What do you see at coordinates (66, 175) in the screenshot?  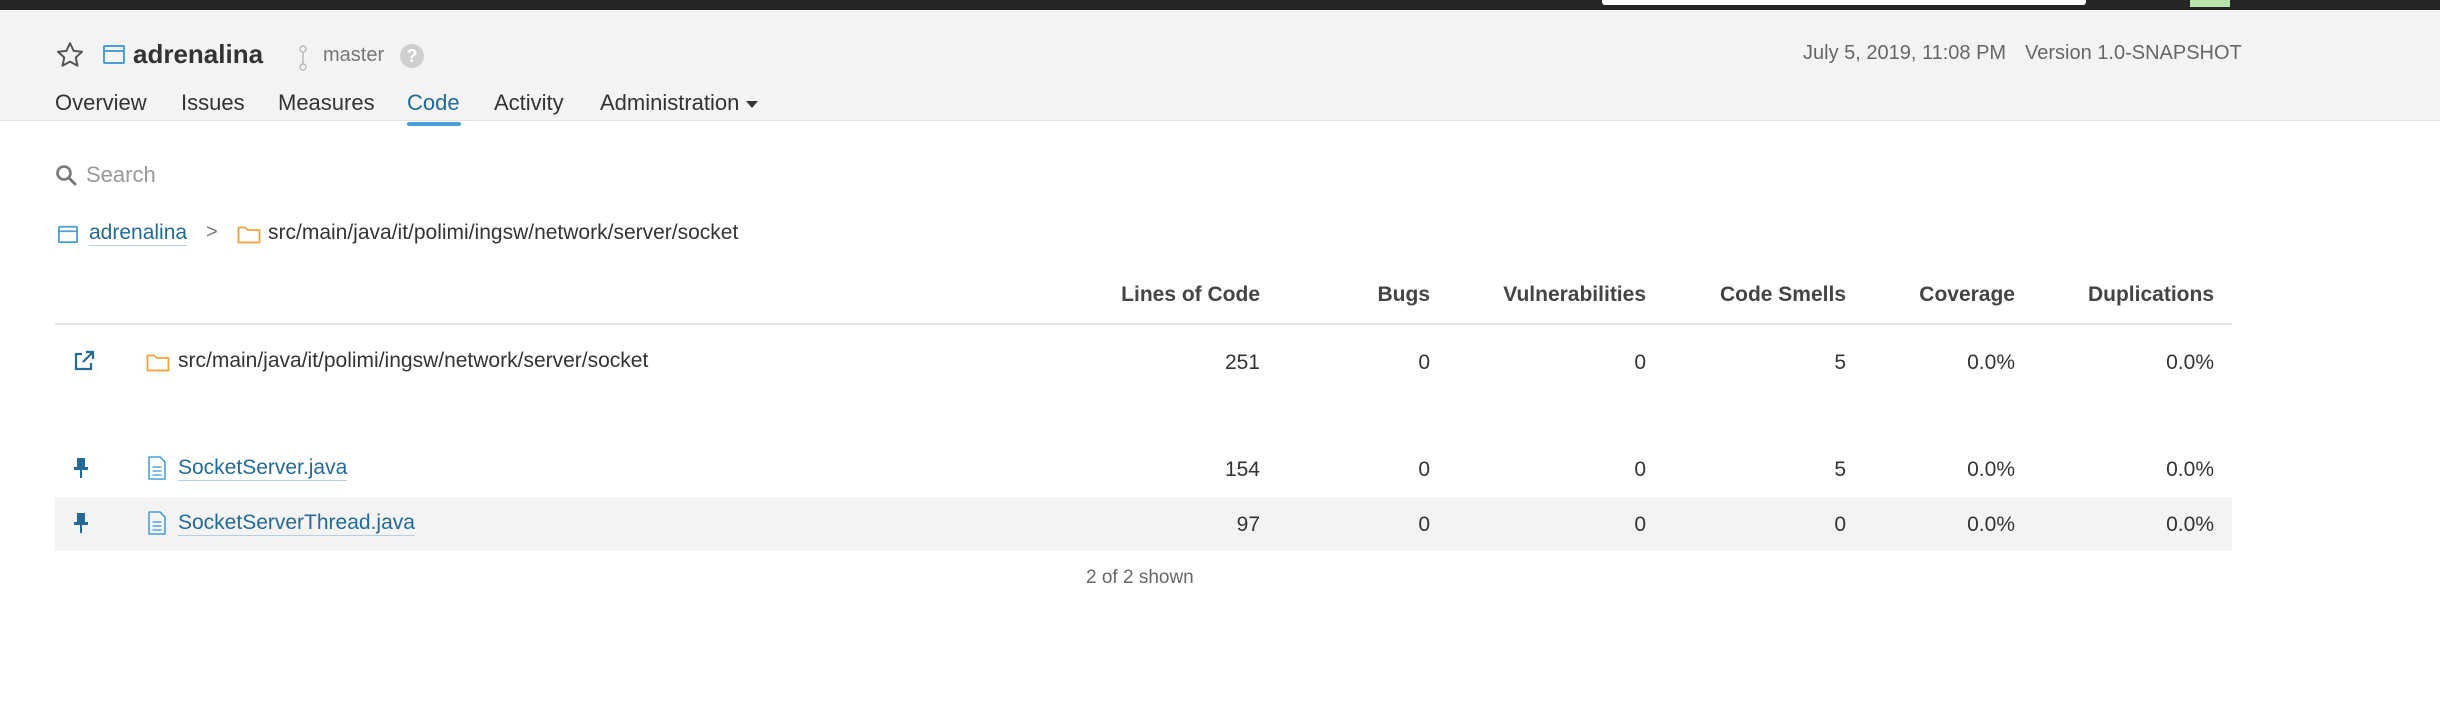 I see `search-icon` at bounding box center [66, 175].